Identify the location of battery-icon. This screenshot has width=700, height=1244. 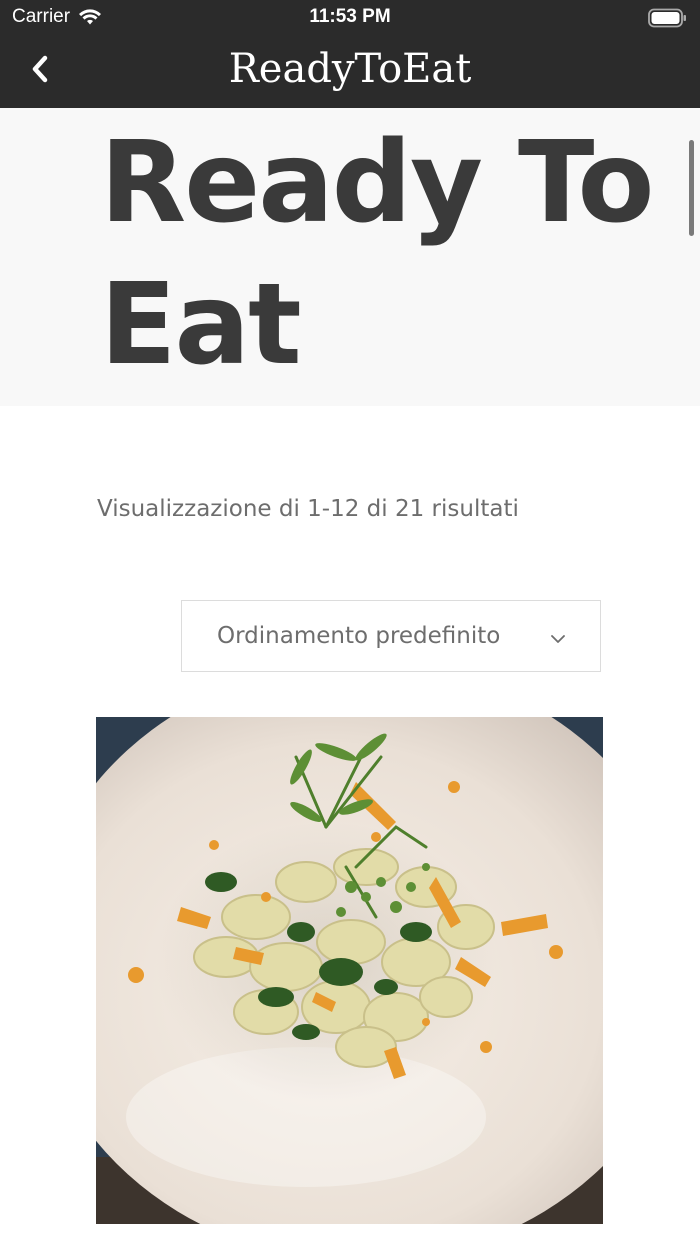
(668, 20).